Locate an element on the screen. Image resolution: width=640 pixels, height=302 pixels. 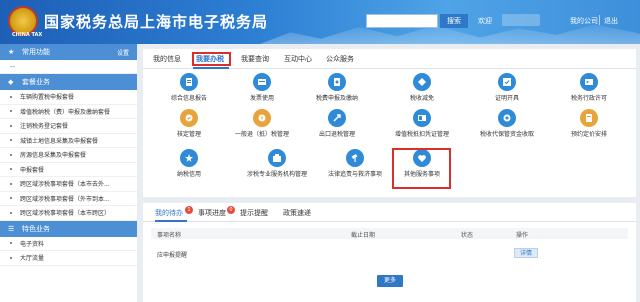
service-tile: 增值税抵扣凭证管理 is located at coordinates (422, 124).